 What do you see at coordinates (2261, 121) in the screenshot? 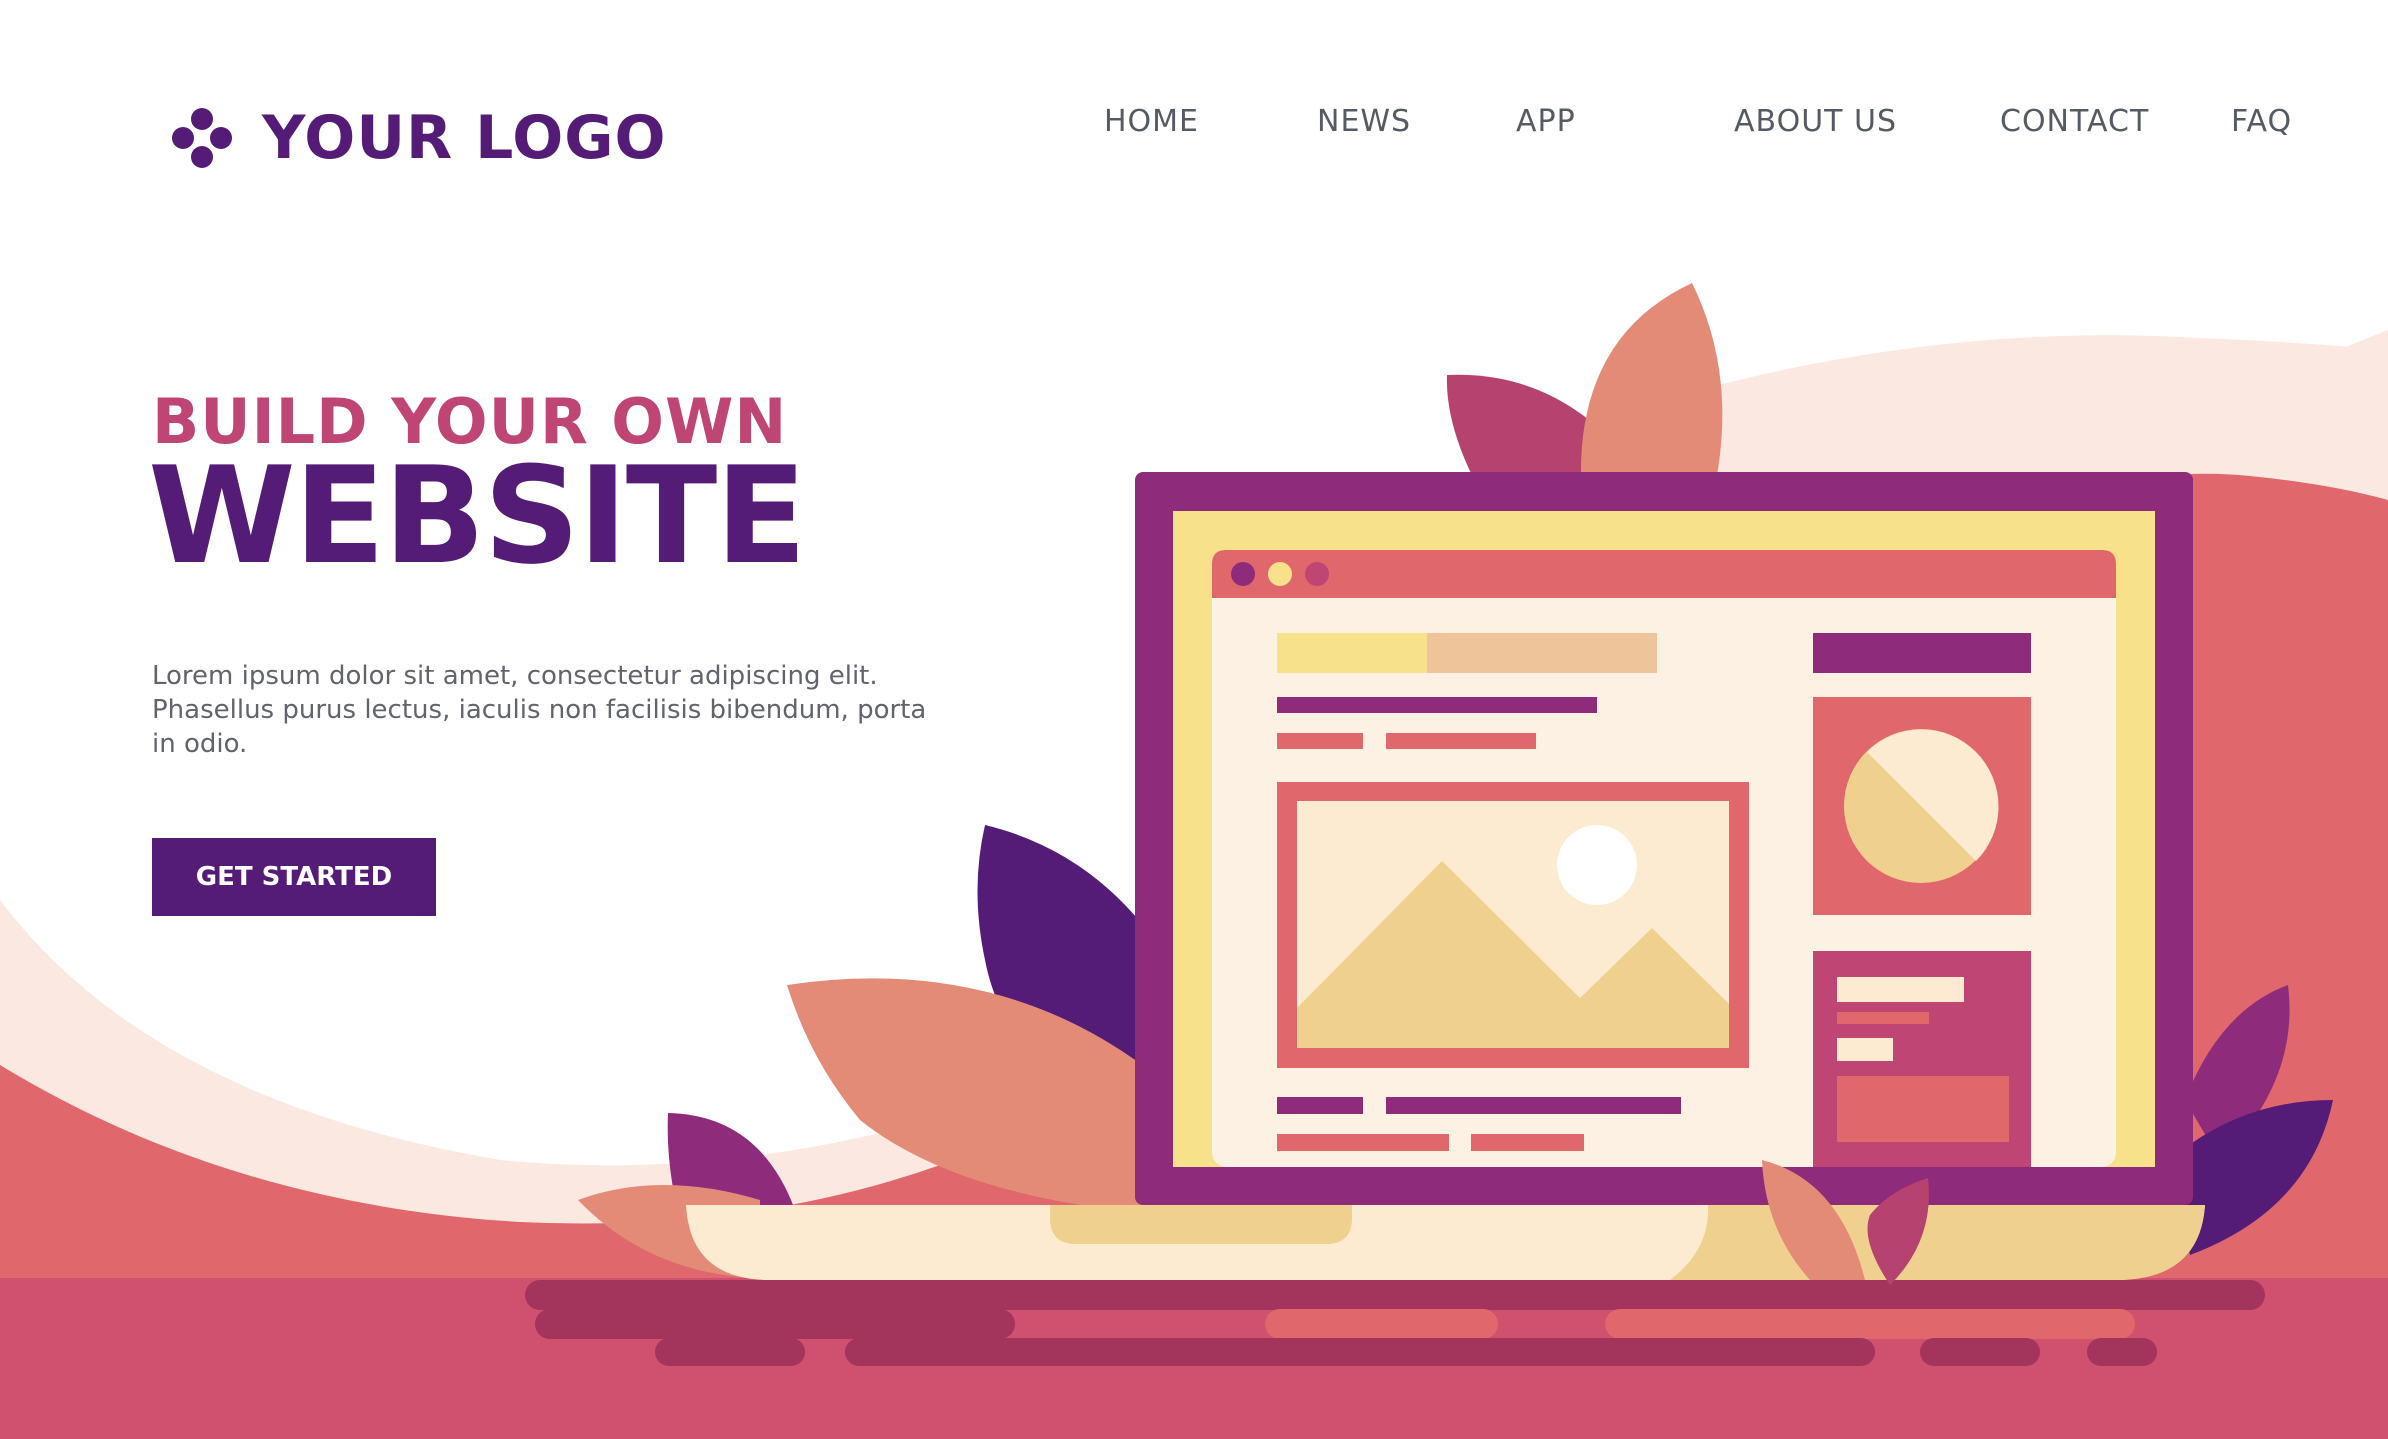
I see `nav-faq: FAQ` at bounding box center [2261, 121].